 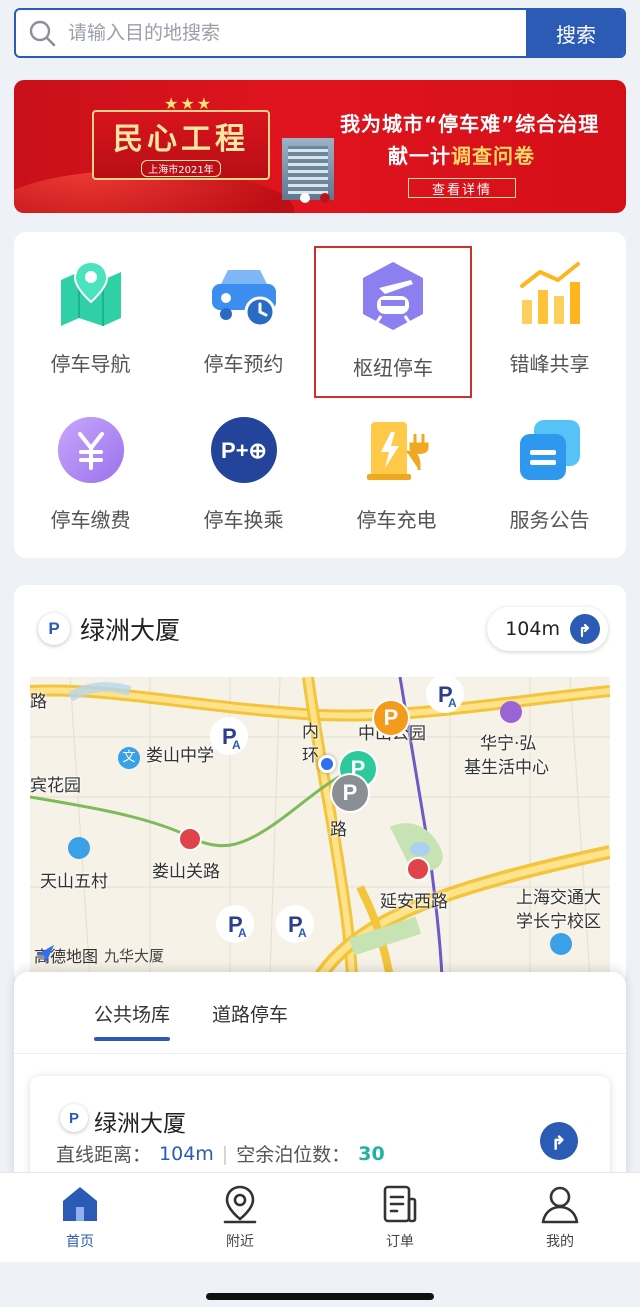 I want to click on search-bar: 搜索, so click(x=320, y=33).